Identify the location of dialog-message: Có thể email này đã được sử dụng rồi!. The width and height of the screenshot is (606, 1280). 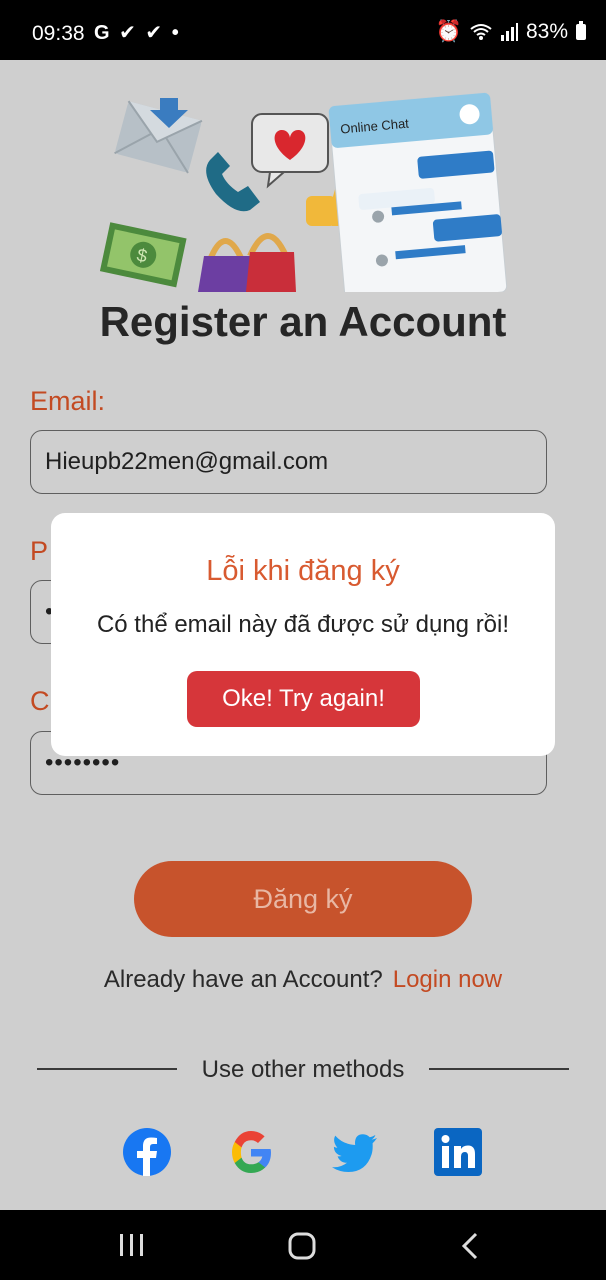
(303, 624).